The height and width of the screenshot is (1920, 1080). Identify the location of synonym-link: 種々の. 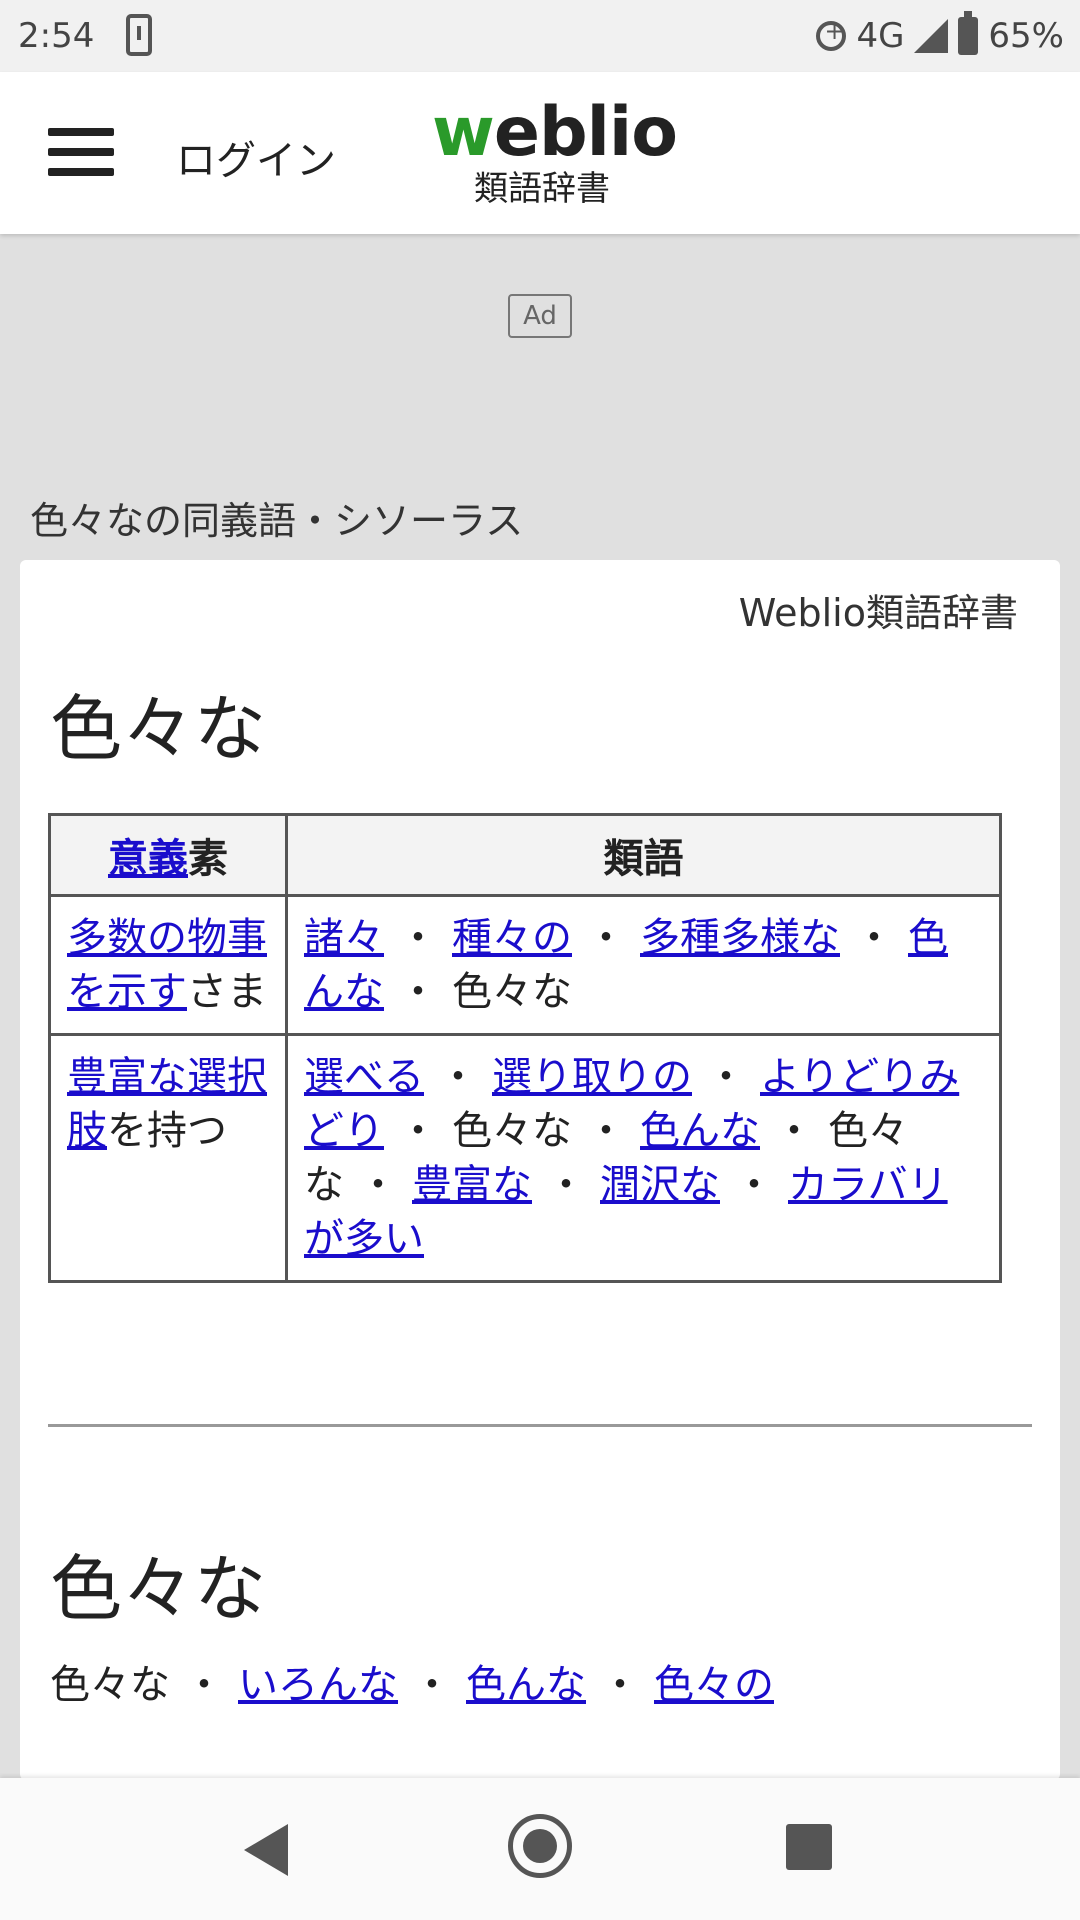
(512, 938).